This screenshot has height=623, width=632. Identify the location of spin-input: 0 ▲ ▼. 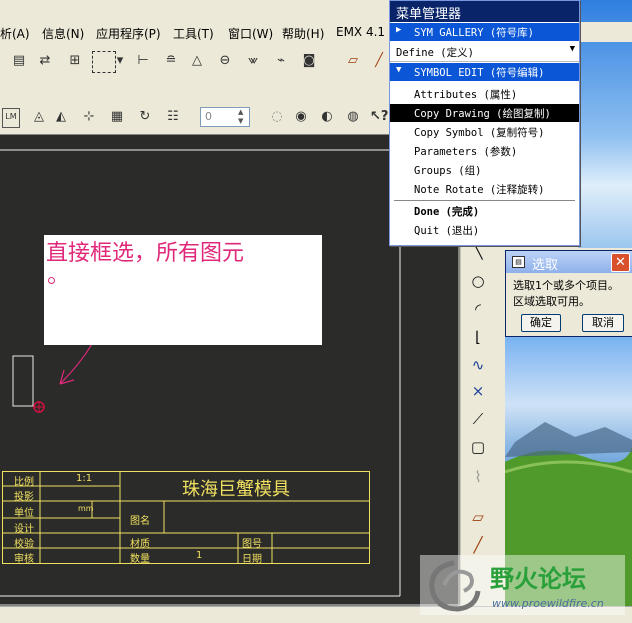
(225, 117).